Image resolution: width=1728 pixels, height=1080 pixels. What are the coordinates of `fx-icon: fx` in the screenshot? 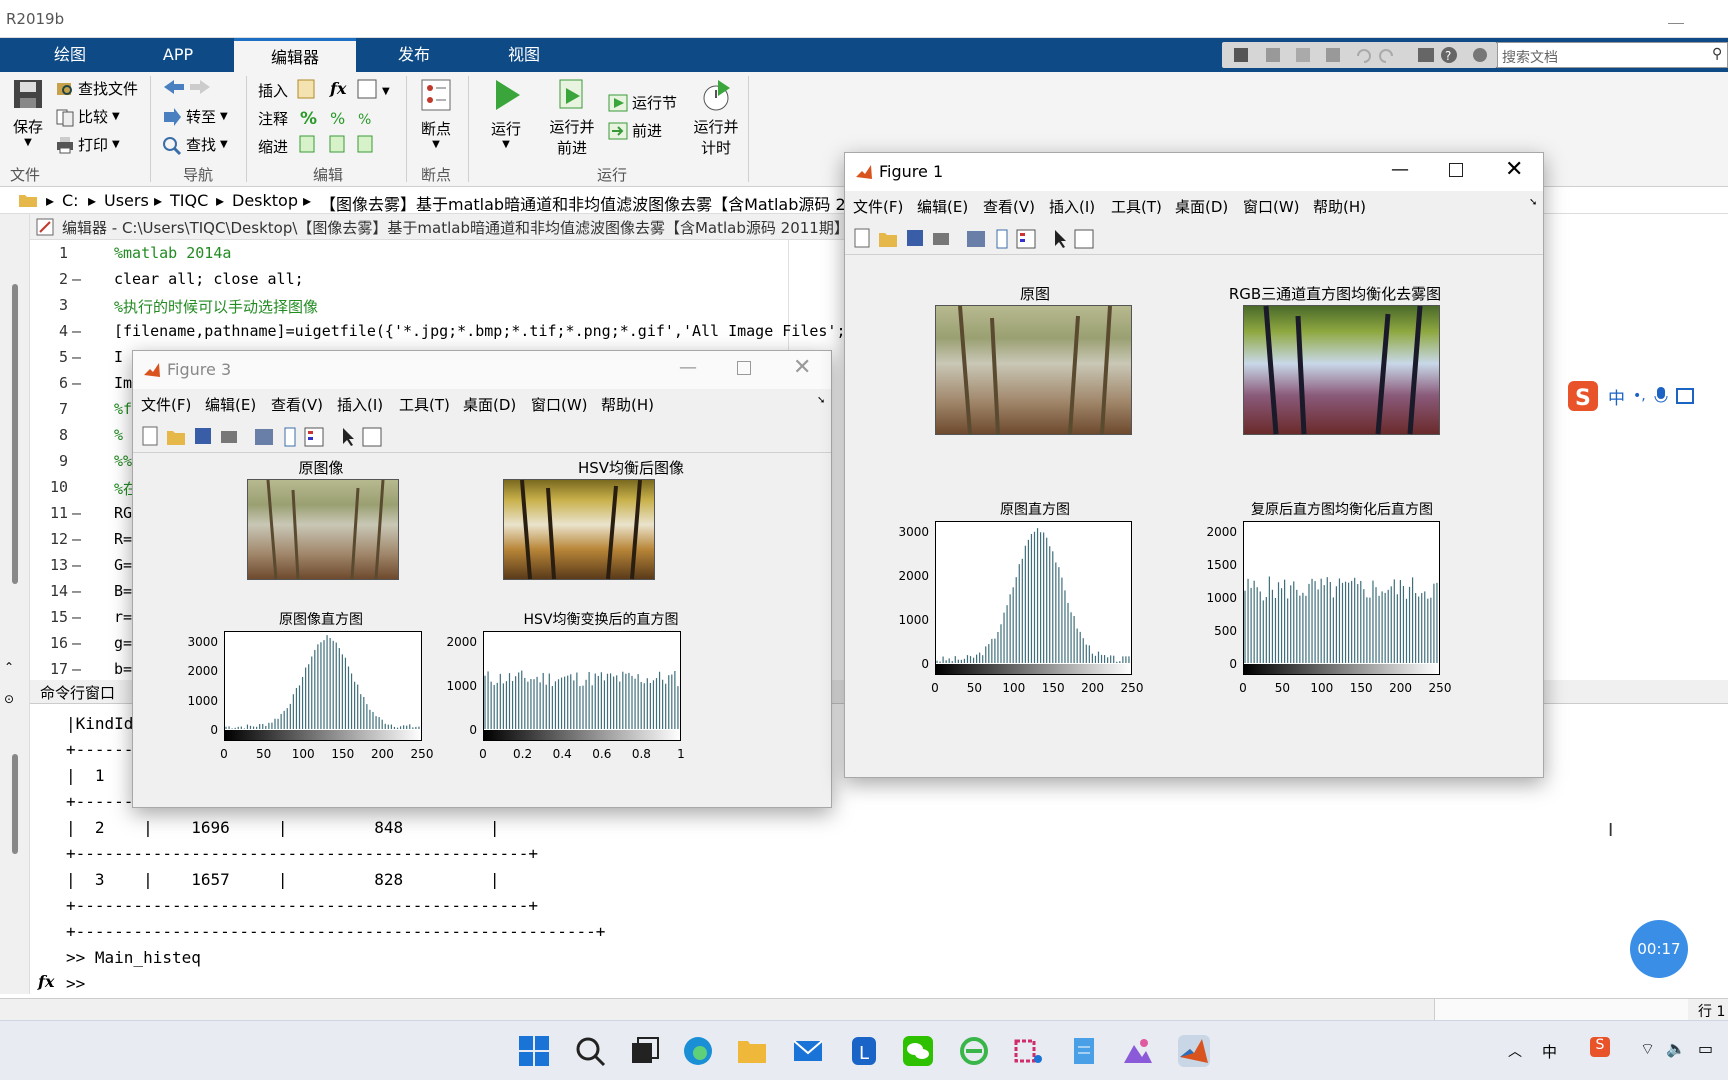 It's located at (46, 981).